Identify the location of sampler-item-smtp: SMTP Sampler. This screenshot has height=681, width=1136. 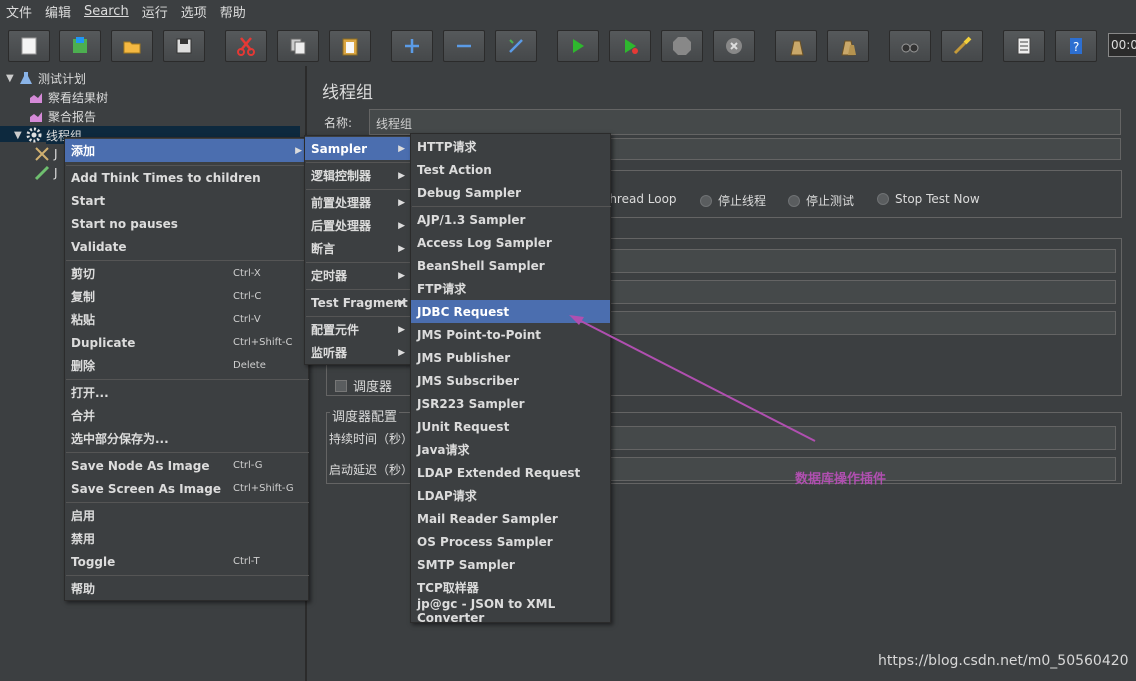
(510, 564).